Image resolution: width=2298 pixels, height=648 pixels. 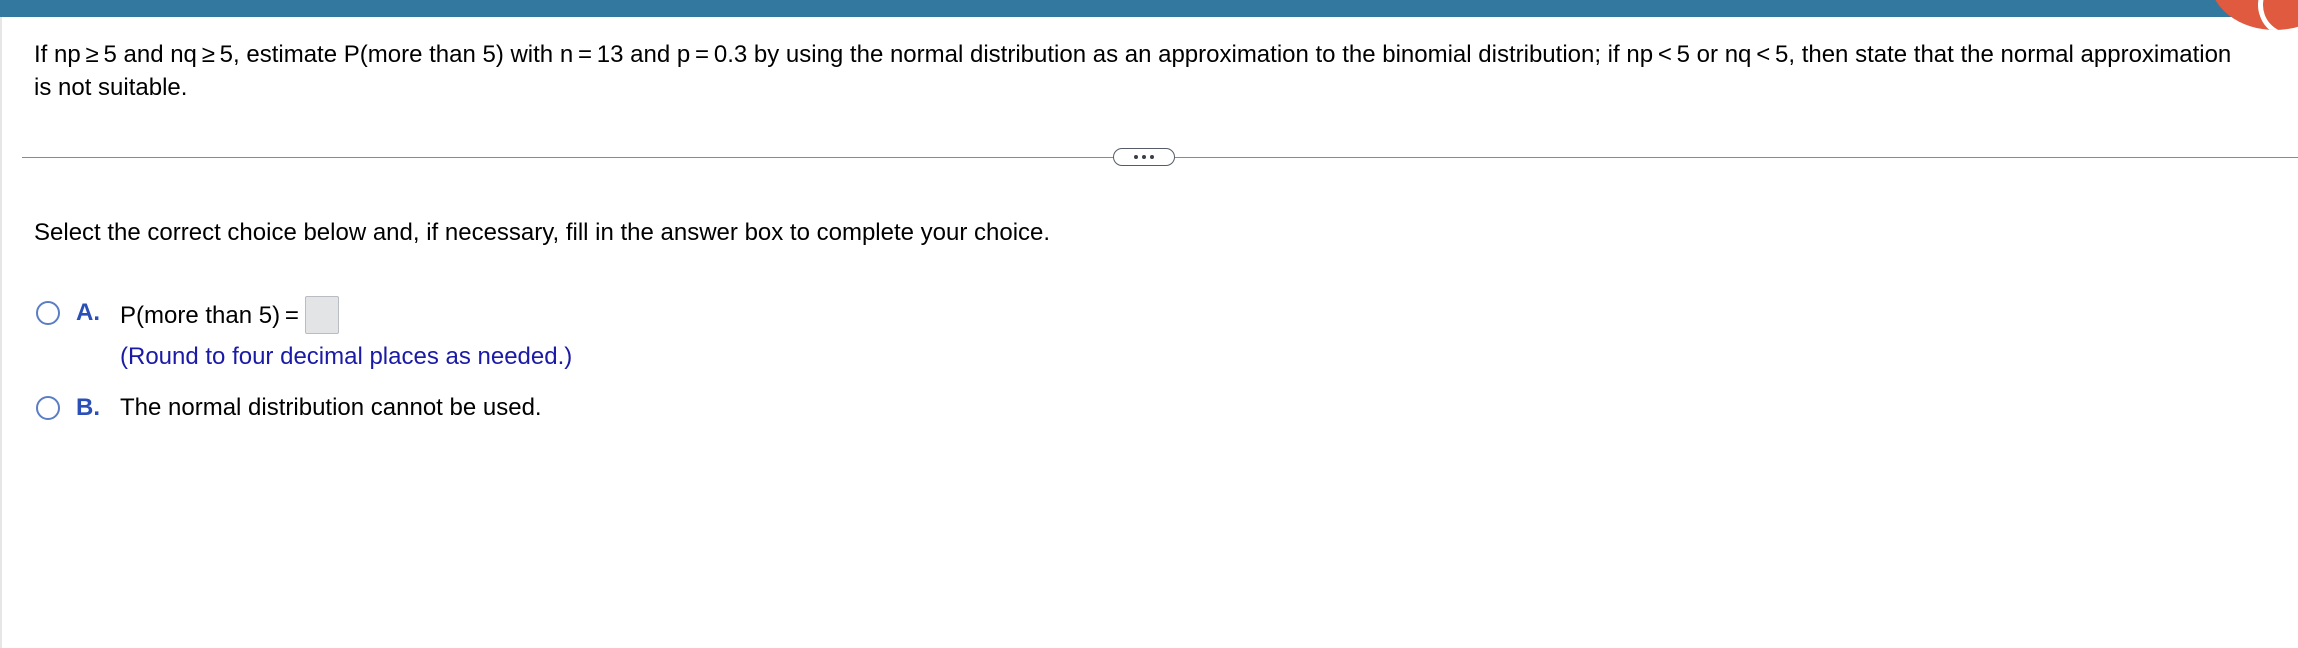 I want to click on top-header-bar, so click(x=1149, y=8).